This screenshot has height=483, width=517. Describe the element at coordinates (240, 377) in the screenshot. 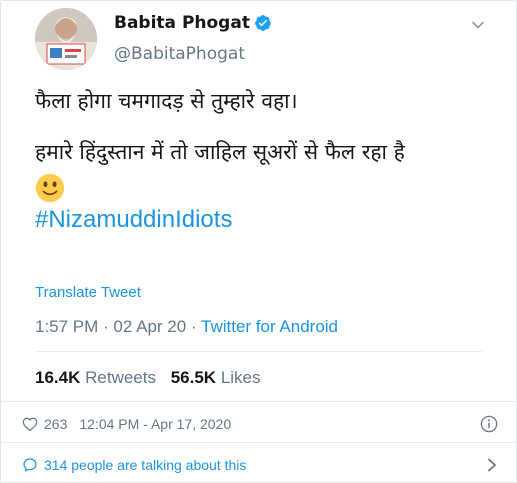

I see `like-label: Likes` at that location.